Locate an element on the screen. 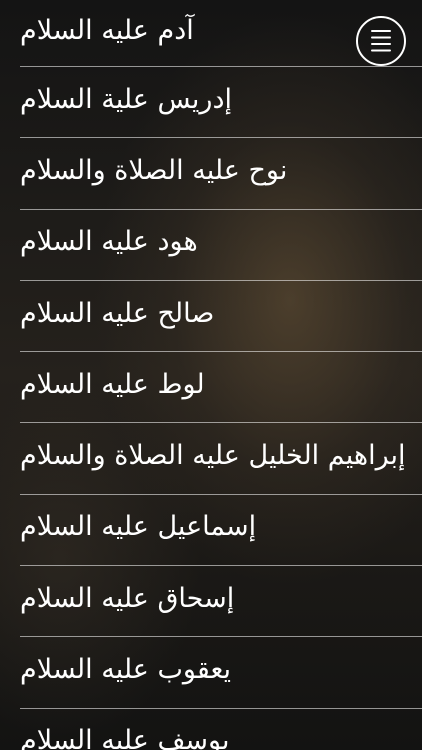  list-item: إسحاق عليه السلام is located at coordinates (221, 602).